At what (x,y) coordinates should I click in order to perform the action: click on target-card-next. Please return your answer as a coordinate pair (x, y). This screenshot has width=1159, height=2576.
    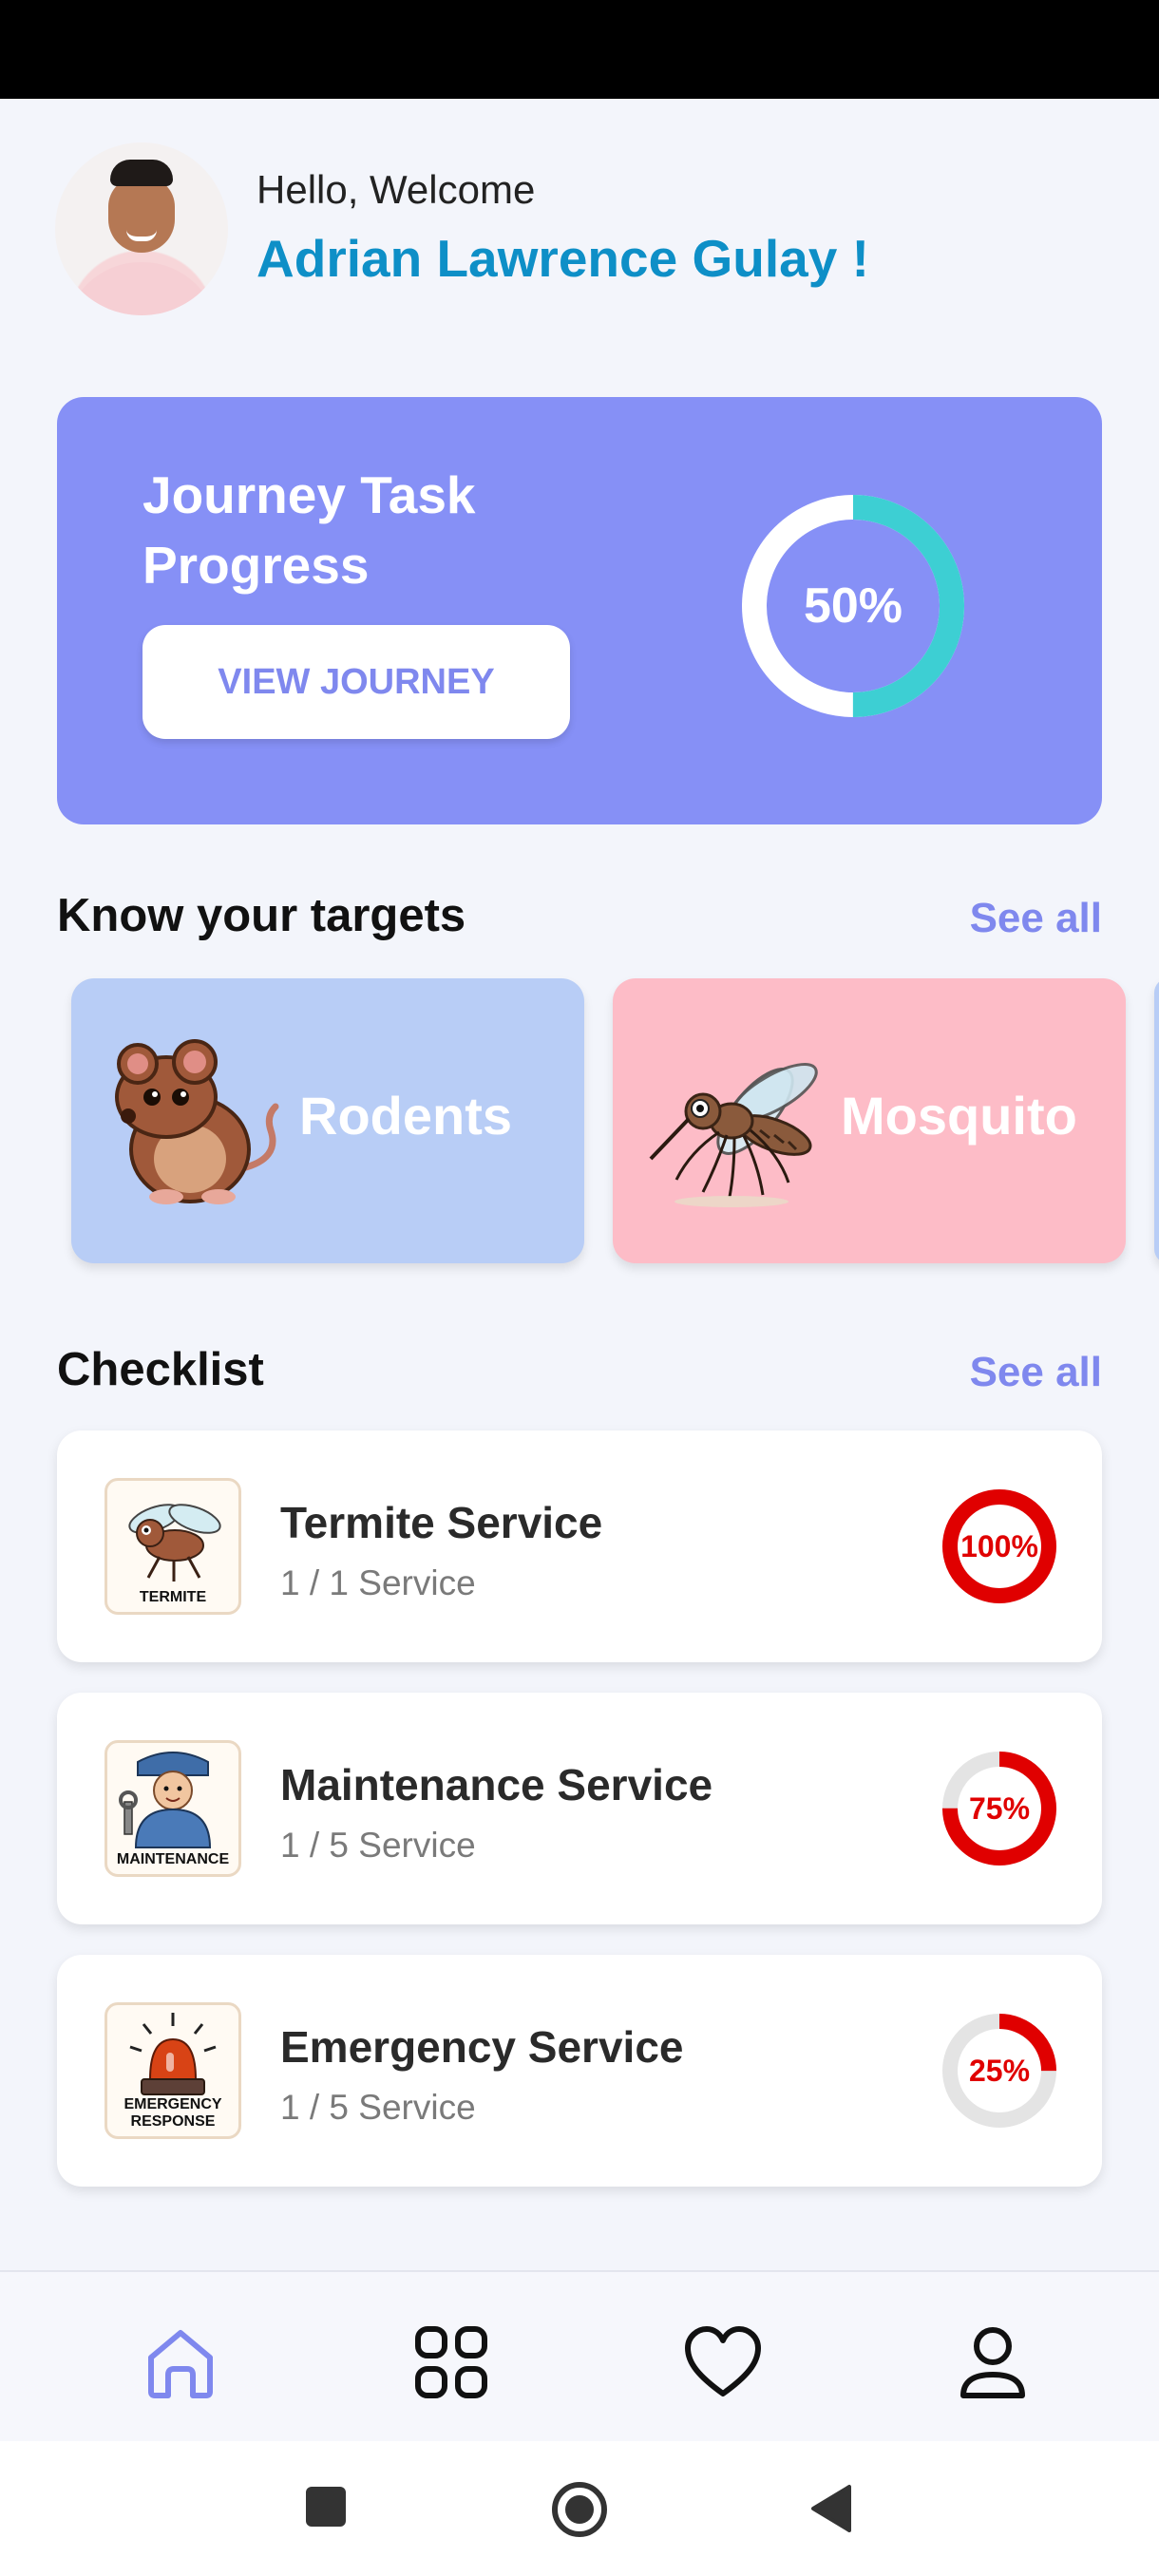
    Looking at the image, I should click on (1156, 1120).